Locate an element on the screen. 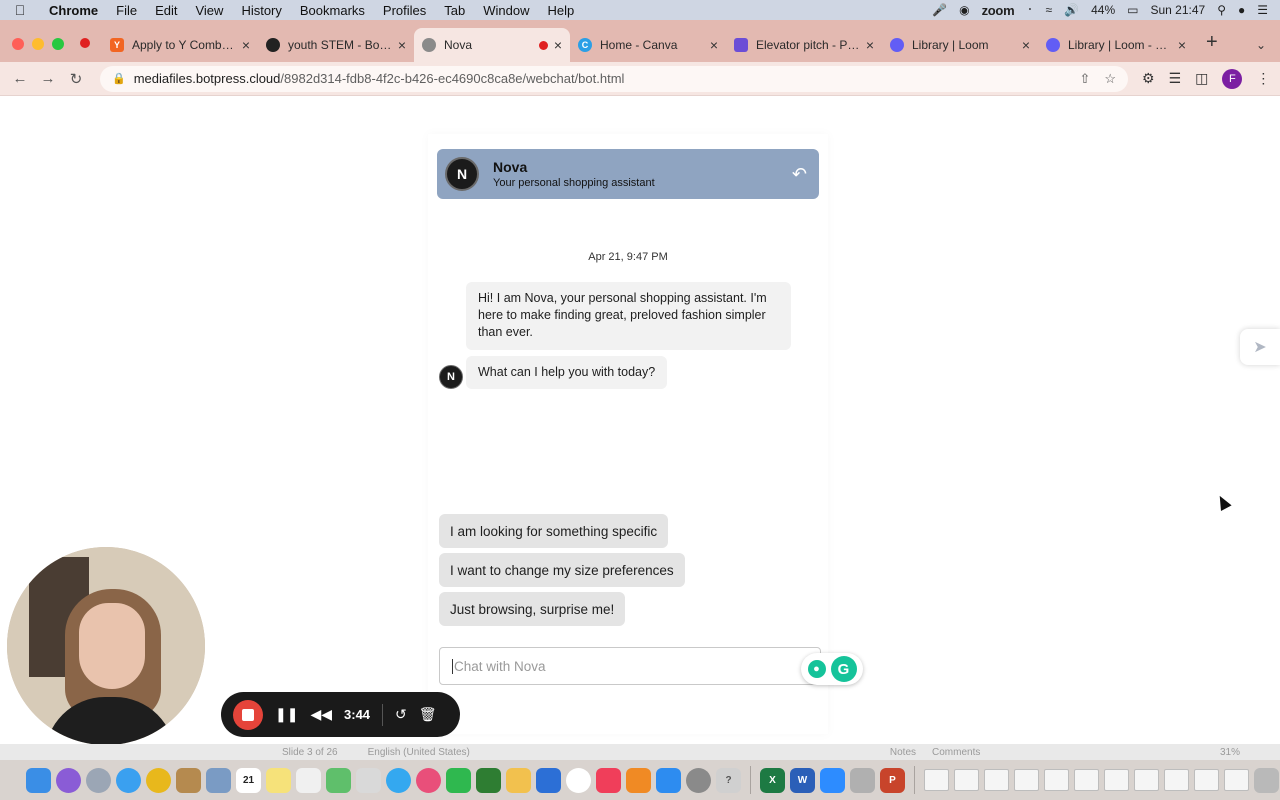 The width and height of the screenshot is (1280, 800). menu-profiles: Profiles is located at coordinates (404, 10).